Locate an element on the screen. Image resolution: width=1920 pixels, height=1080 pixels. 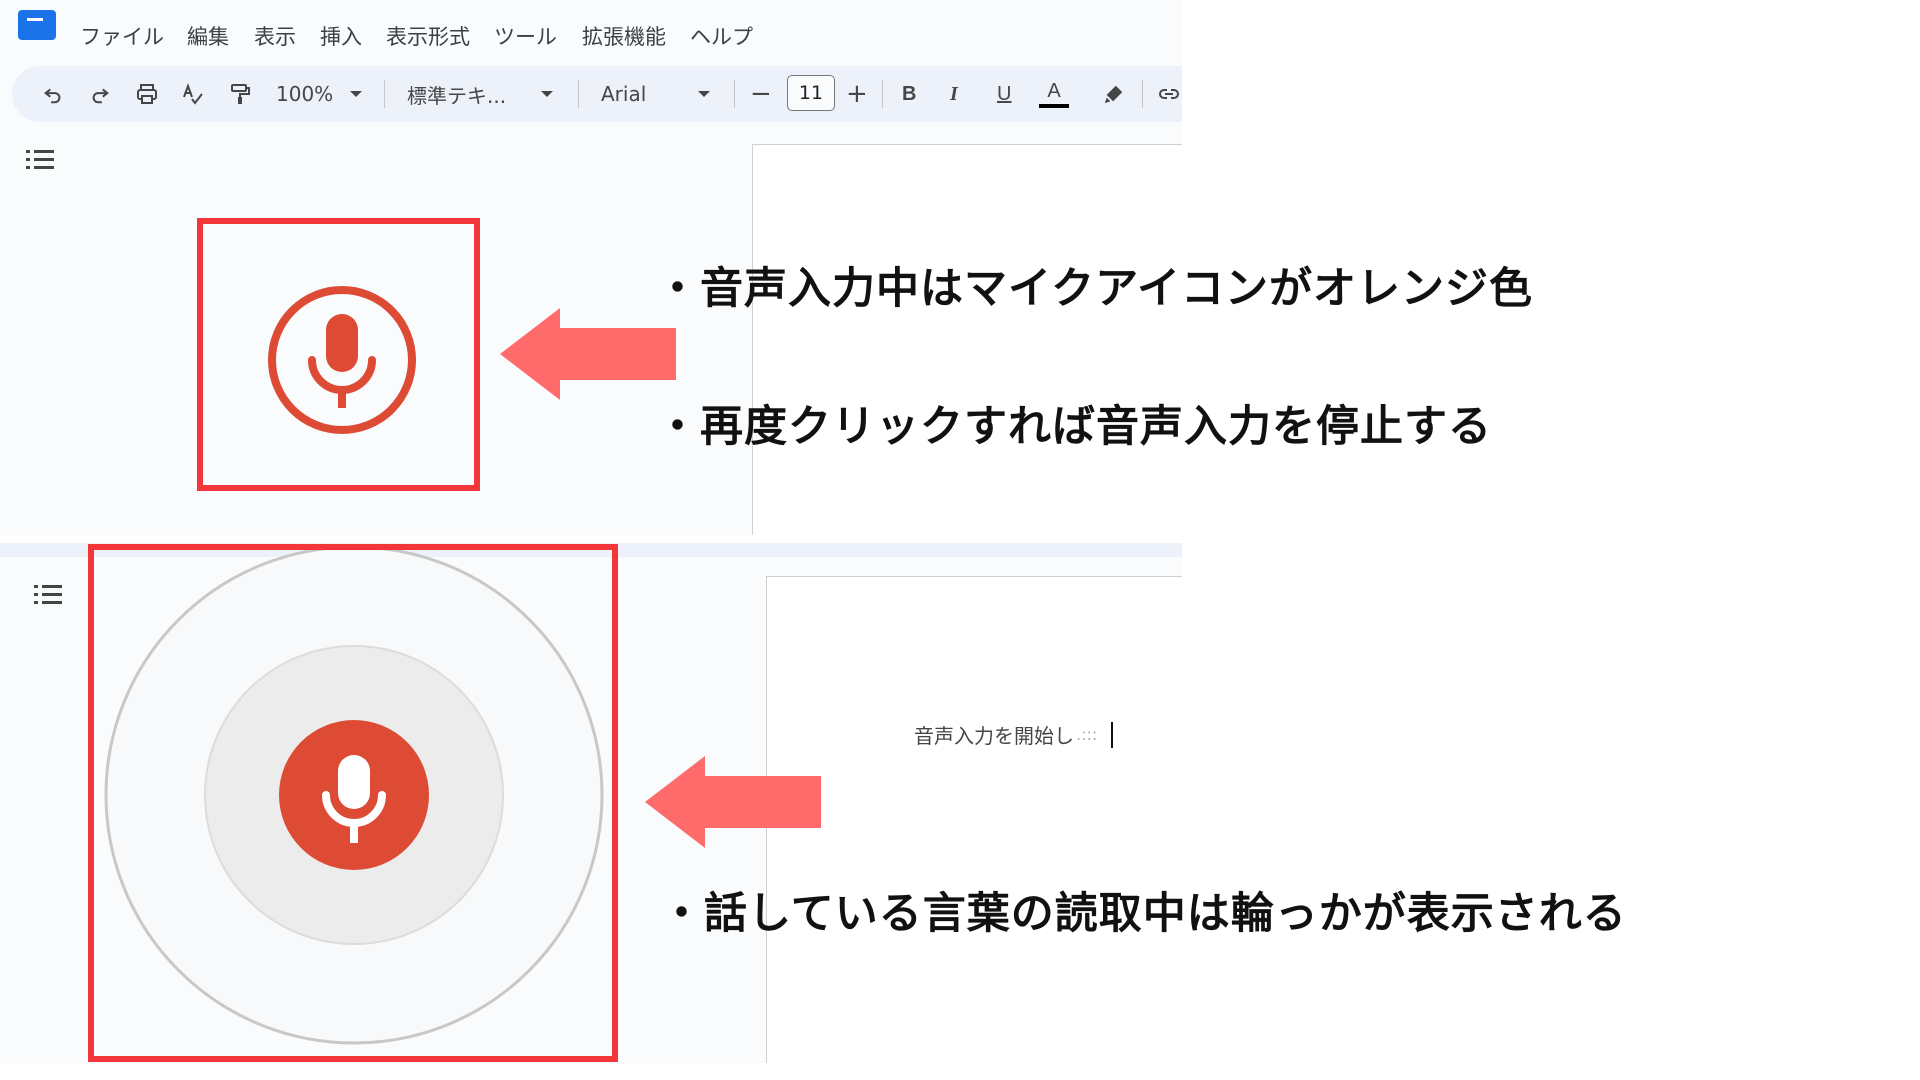
font-select: Arial is located at coordinates (623, 94).